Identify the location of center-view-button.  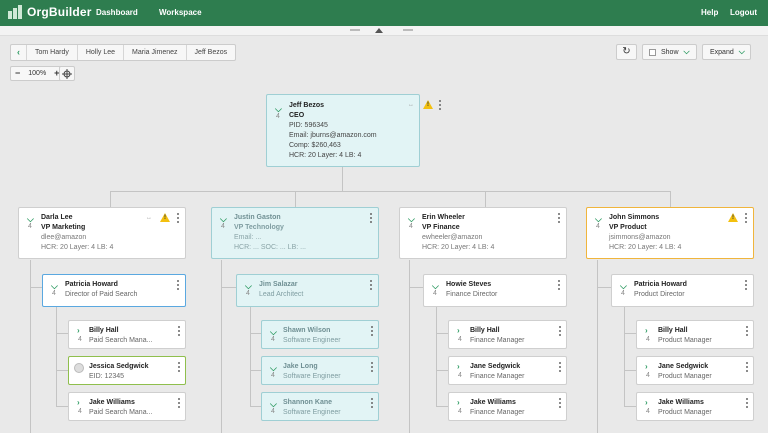
(67, 73).